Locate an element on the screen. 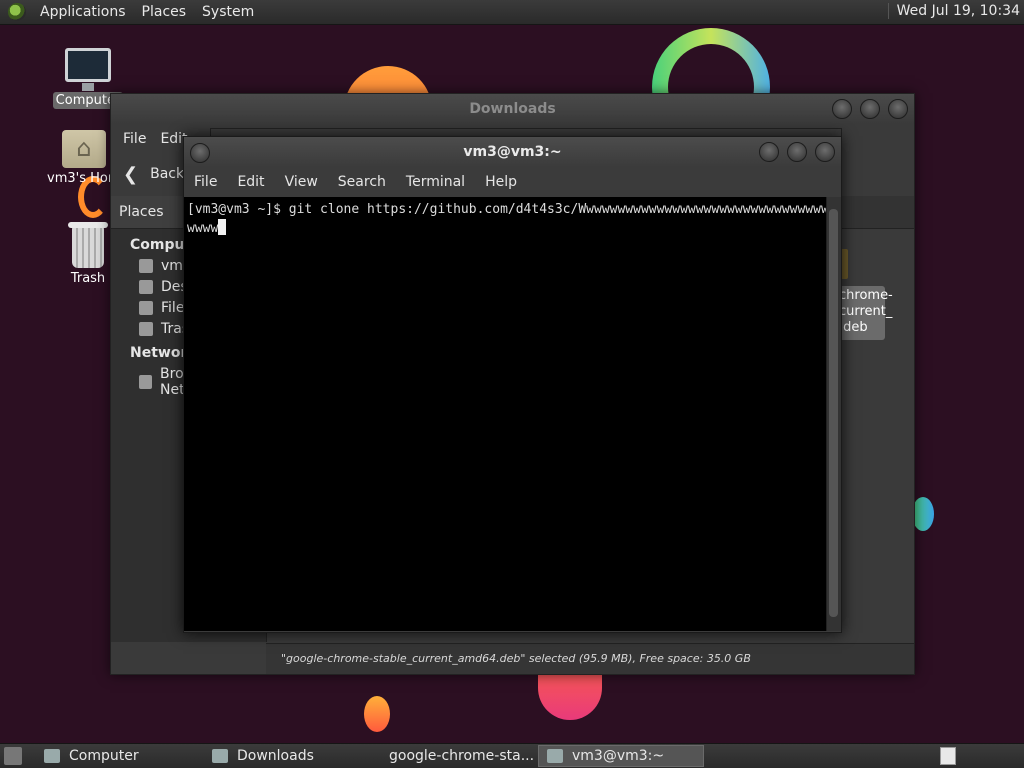  window-title: Downloads is located at coordinates (512, 109).